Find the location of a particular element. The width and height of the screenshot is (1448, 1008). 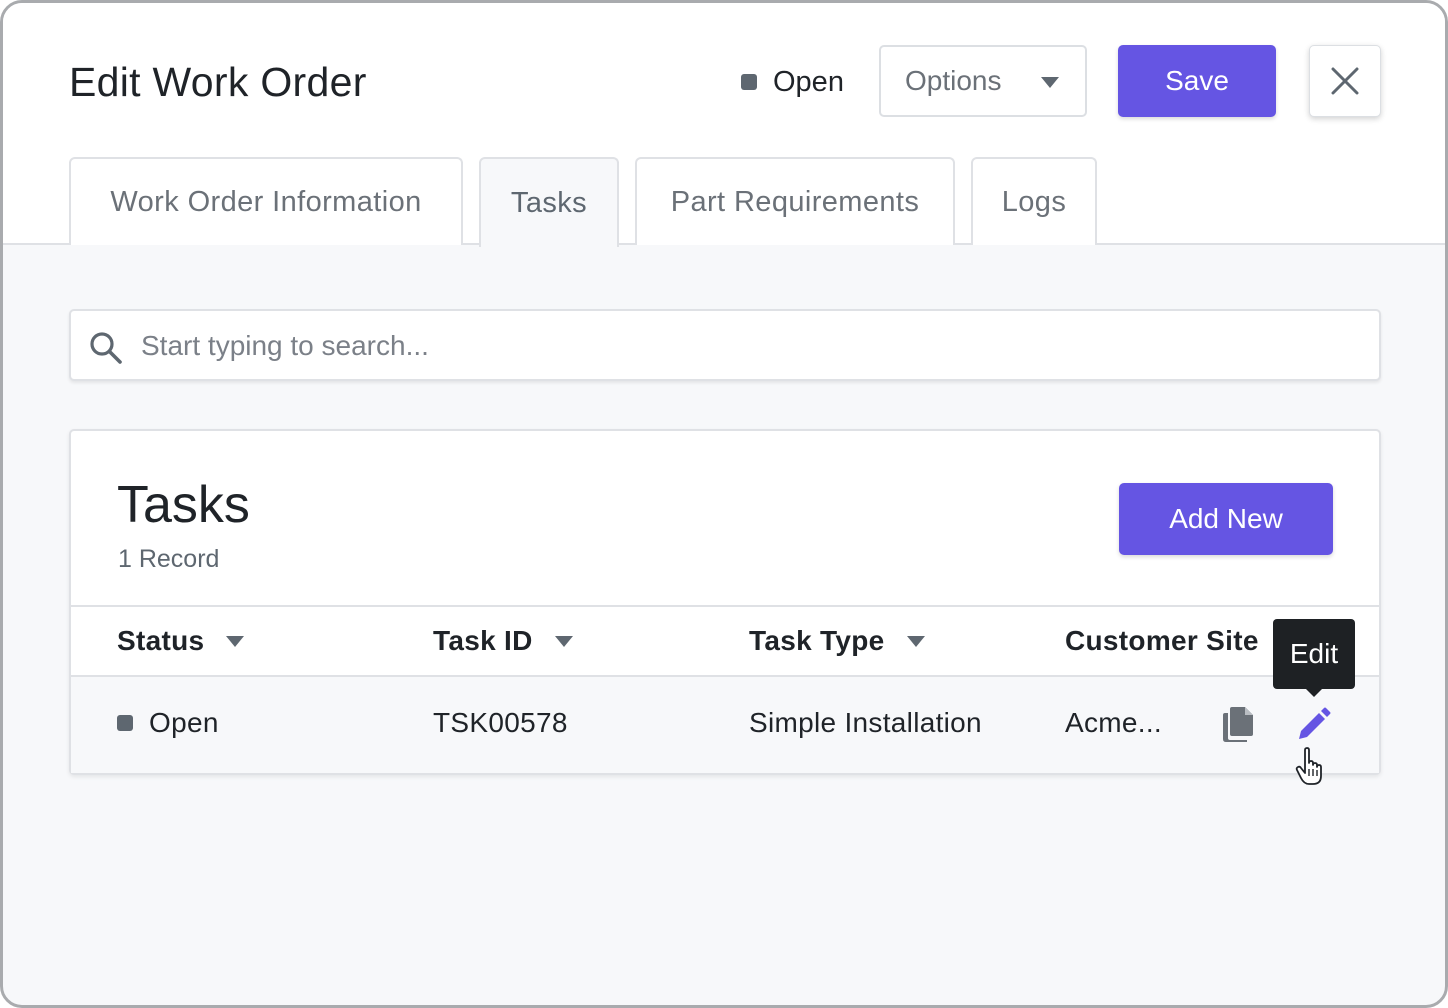

table-header: Status Task ID Task Type Customer Site is located at coordinates (725, 641).